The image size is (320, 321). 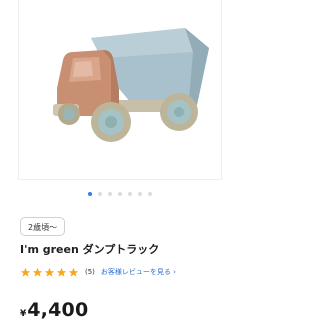 I want to click on rating-row: (5) お客様レビューを見る ›, so click(x=98, y=272).